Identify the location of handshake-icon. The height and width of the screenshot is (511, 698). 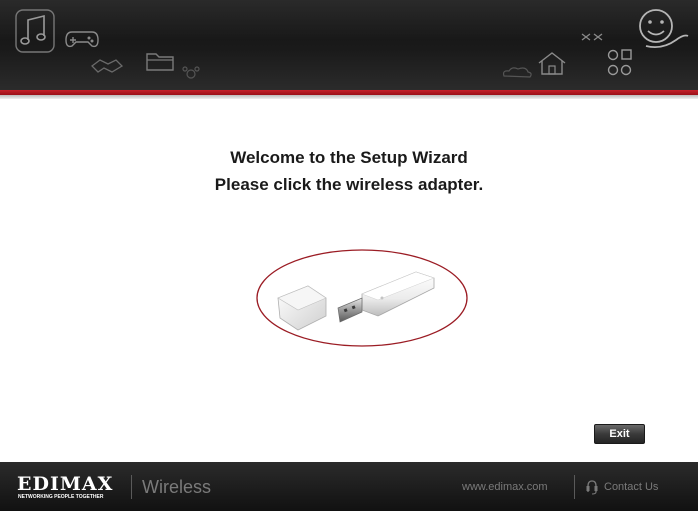
(107, 66).